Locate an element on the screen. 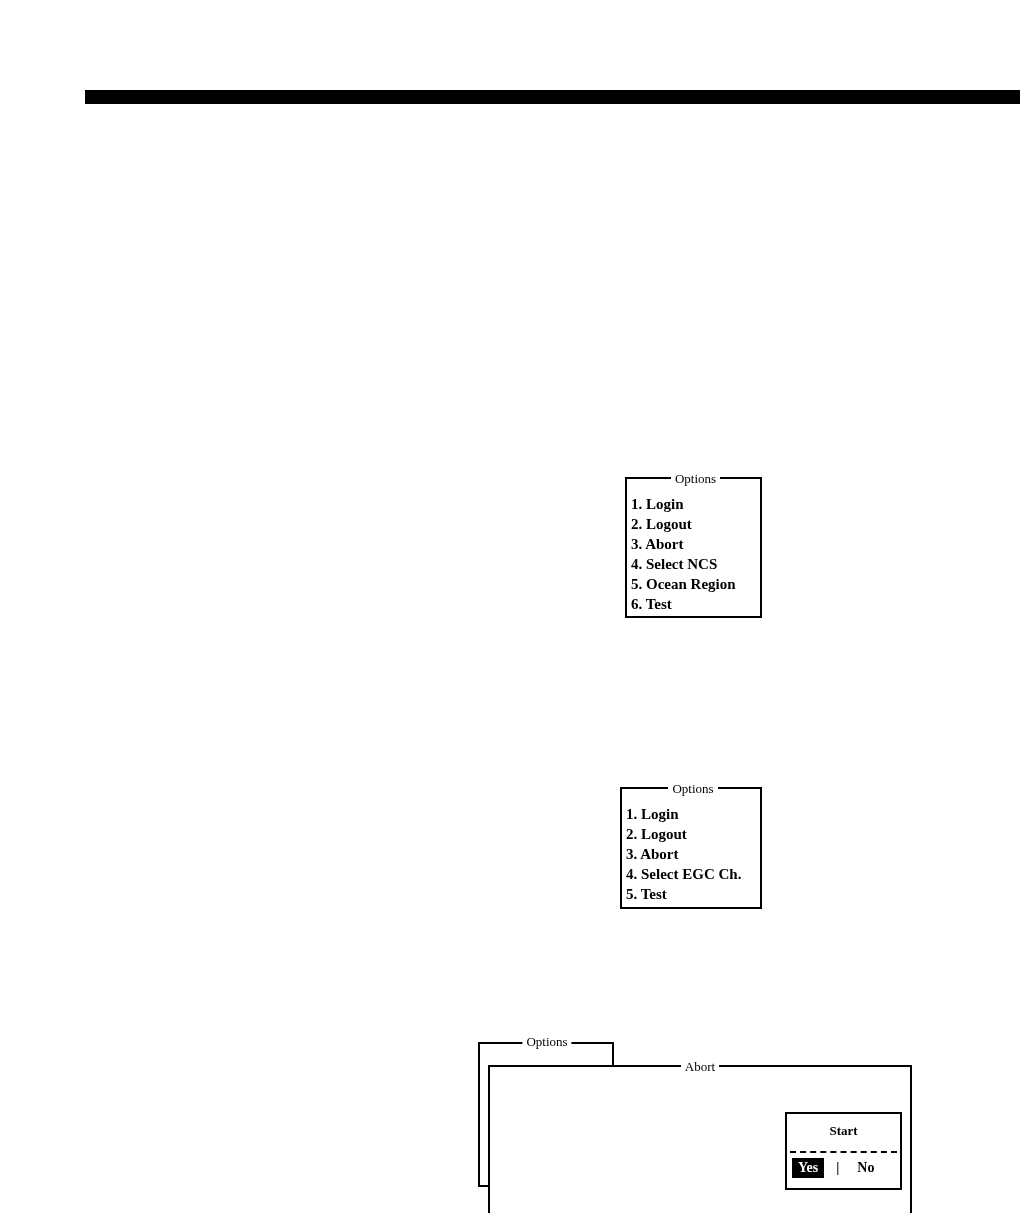 The height and width of the screenshot is (1213, 1020). menu-item: 4. Select NCS is located at coordinates (674, 564).